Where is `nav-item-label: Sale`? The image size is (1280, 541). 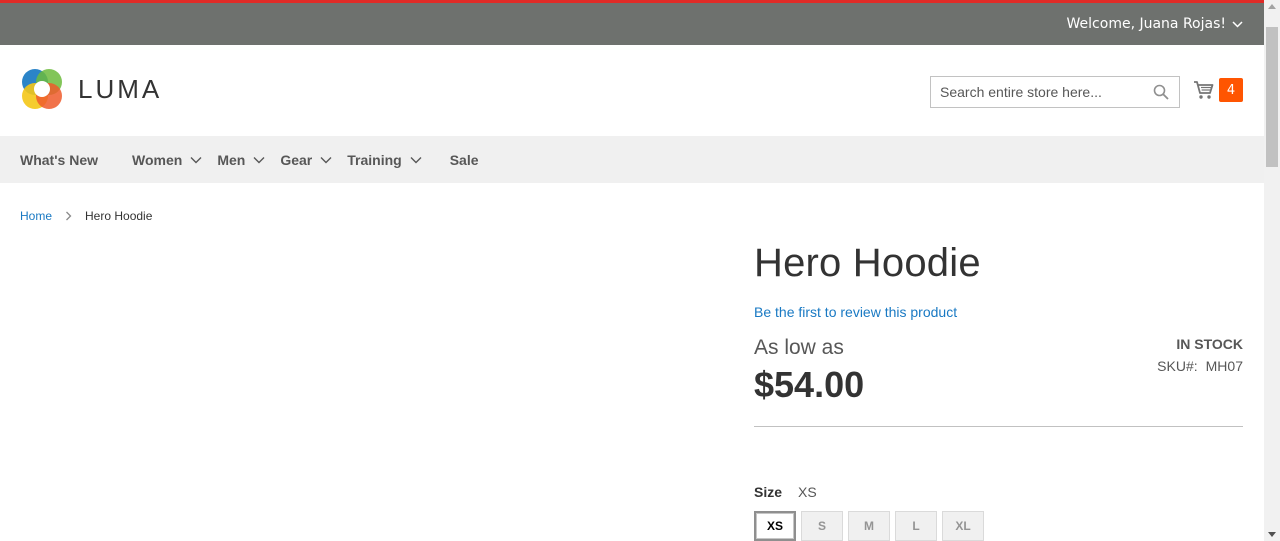
nav-item-label: Sale is located at coordinates (464, 159).